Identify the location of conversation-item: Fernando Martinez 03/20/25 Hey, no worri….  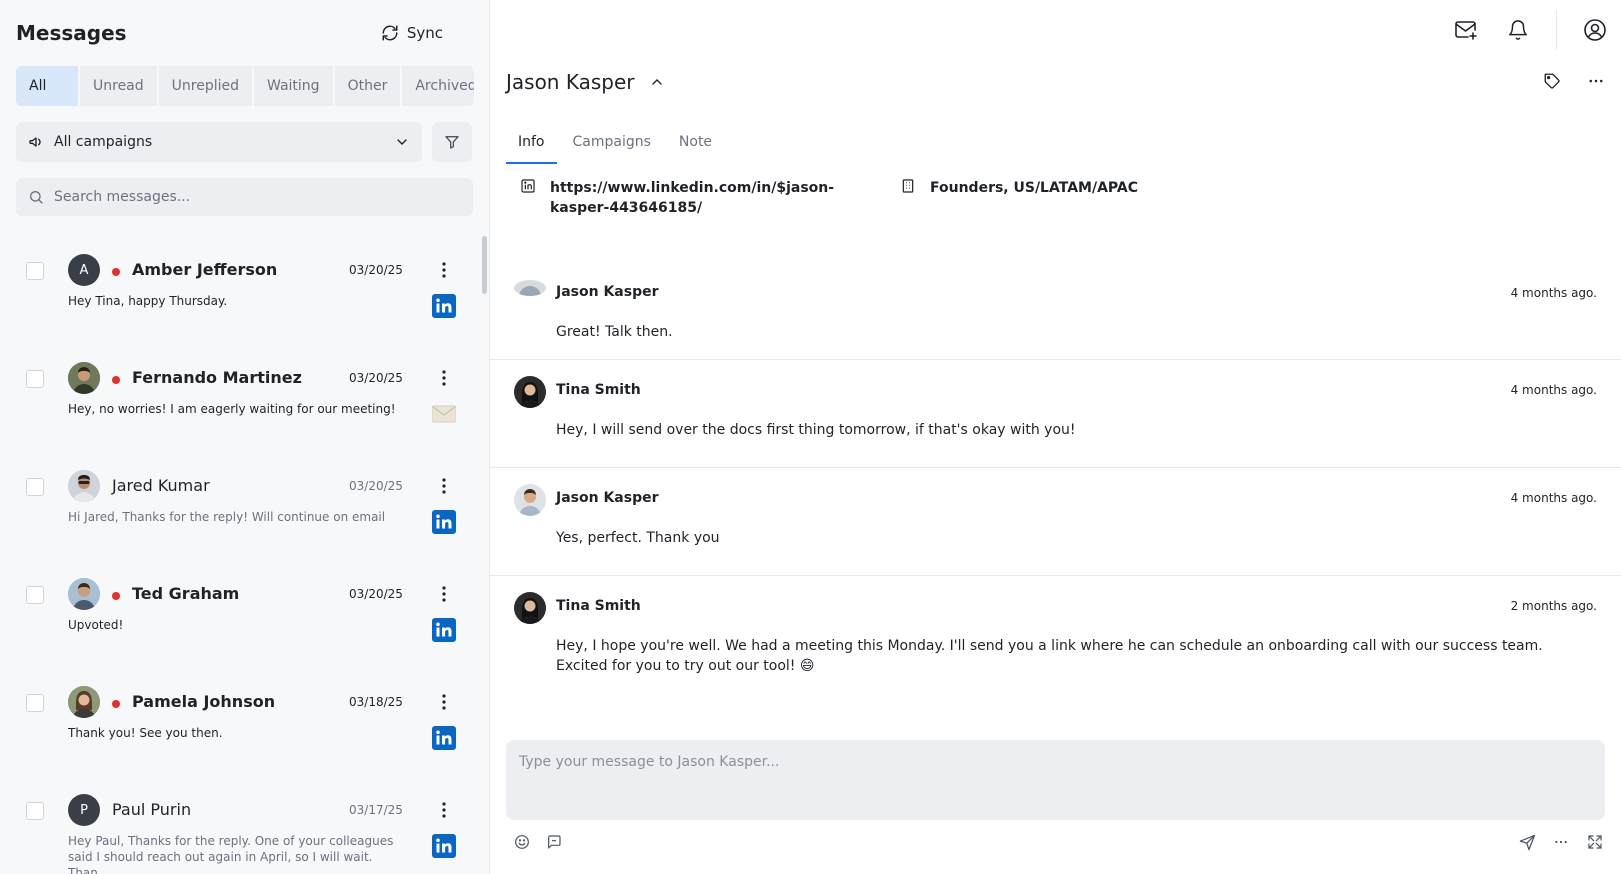
(235, 398).